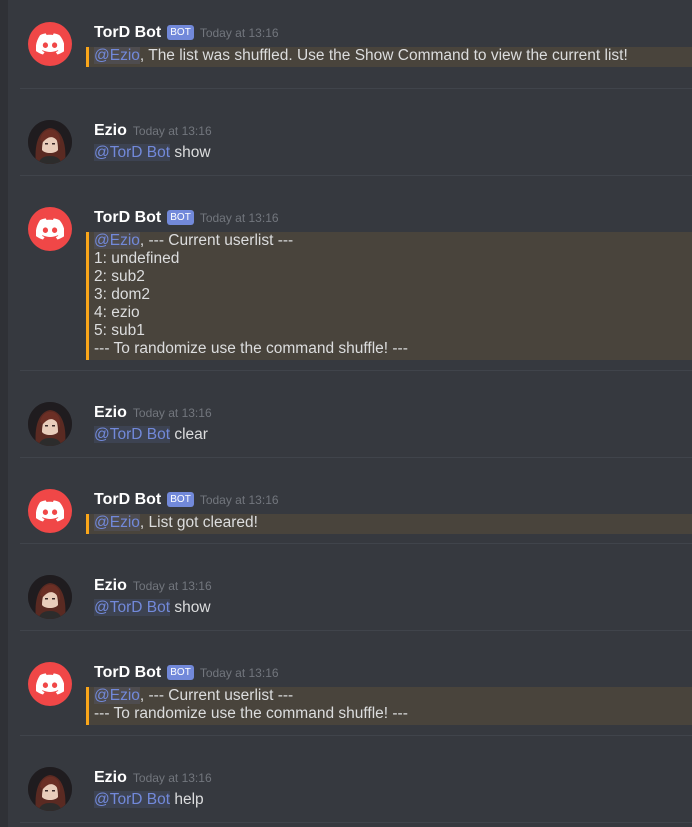  What do you see at coordinates (393, 277) in the screenshot?
I see `message-line: 2: sub2` at bounding box center [393, 277].